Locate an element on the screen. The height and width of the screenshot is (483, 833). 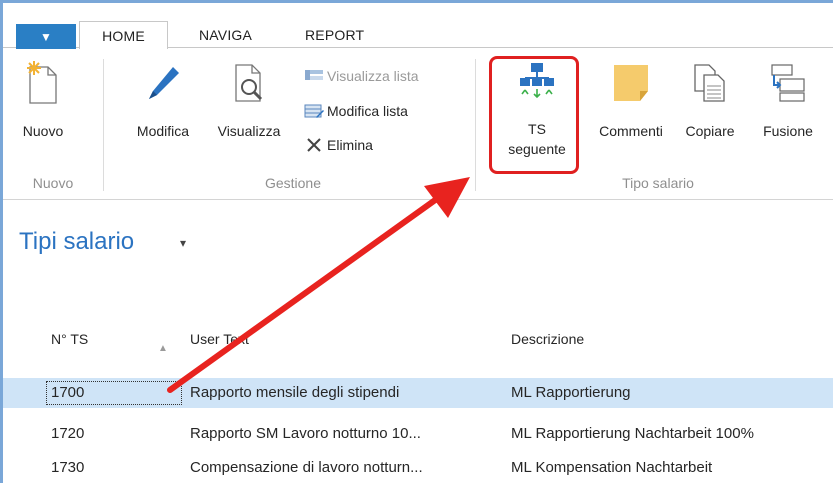
cell-descrizione: ML Kompensation Nachtarbeit is located at coordinates (612, 467).